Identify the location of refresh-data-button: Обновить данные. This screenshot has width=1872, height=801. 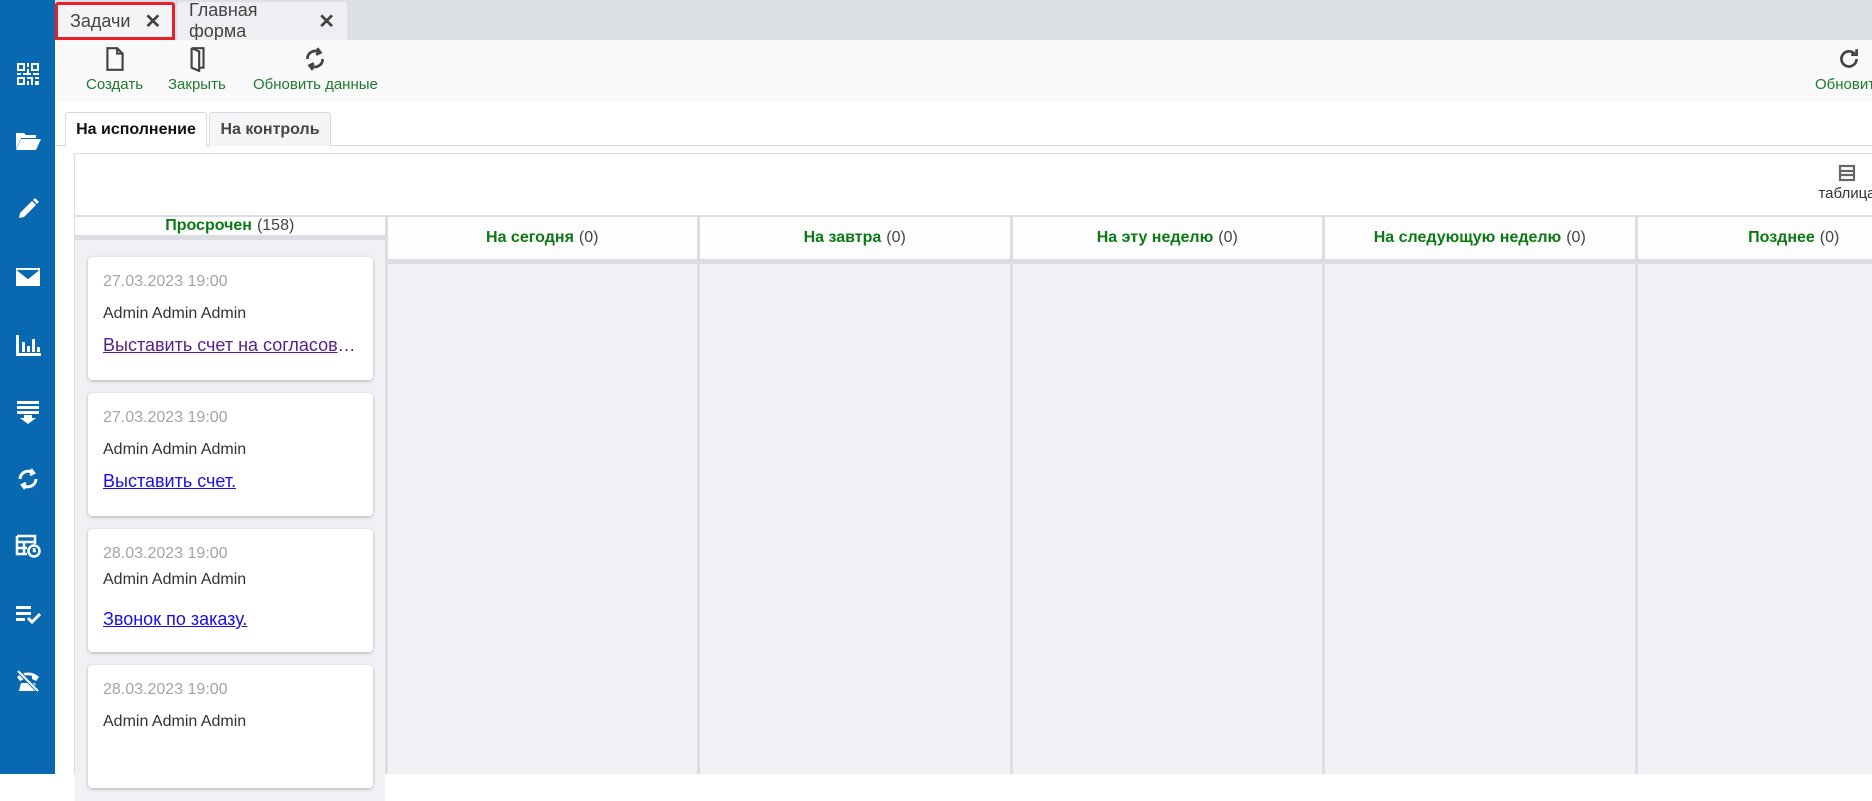
(315, 69).